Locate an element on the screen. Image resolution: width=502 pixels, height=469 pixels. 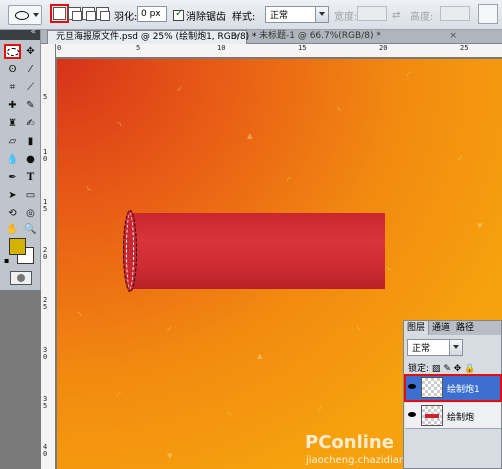
tab-document-2: 未标题-1 @ 66.7%(RGB/8) * × is located at coordinates (357, 37).